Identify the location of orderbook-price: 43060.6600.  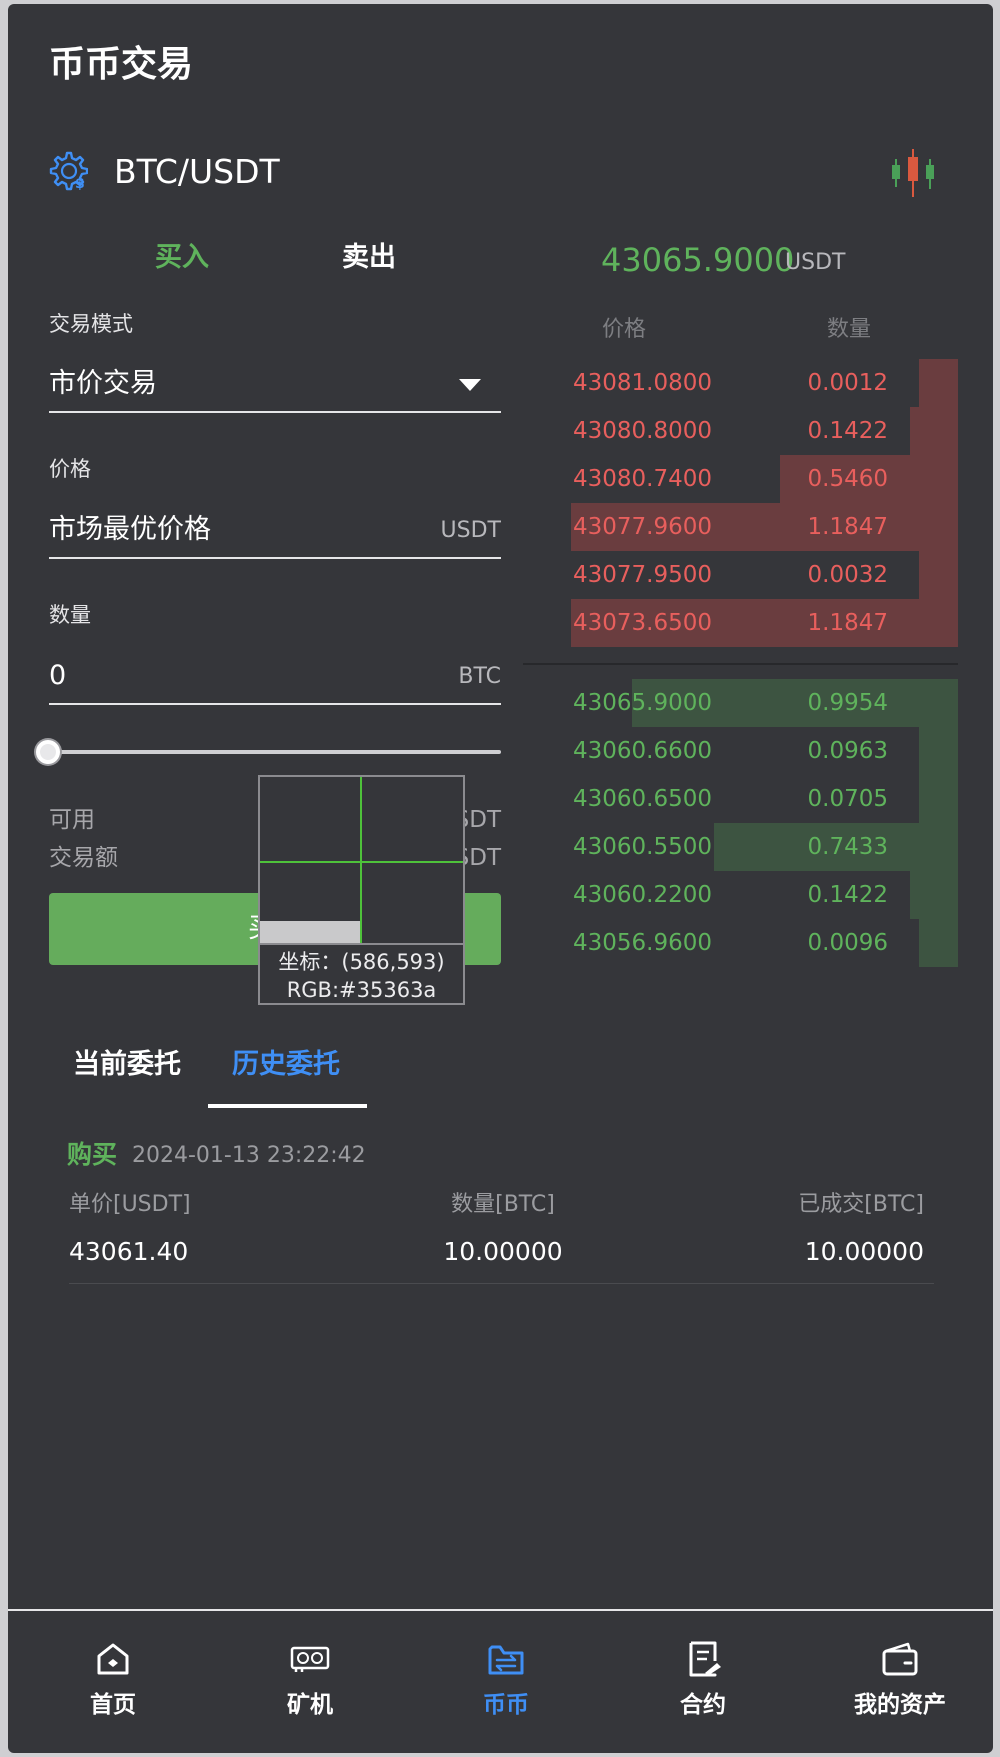
(643, 751).